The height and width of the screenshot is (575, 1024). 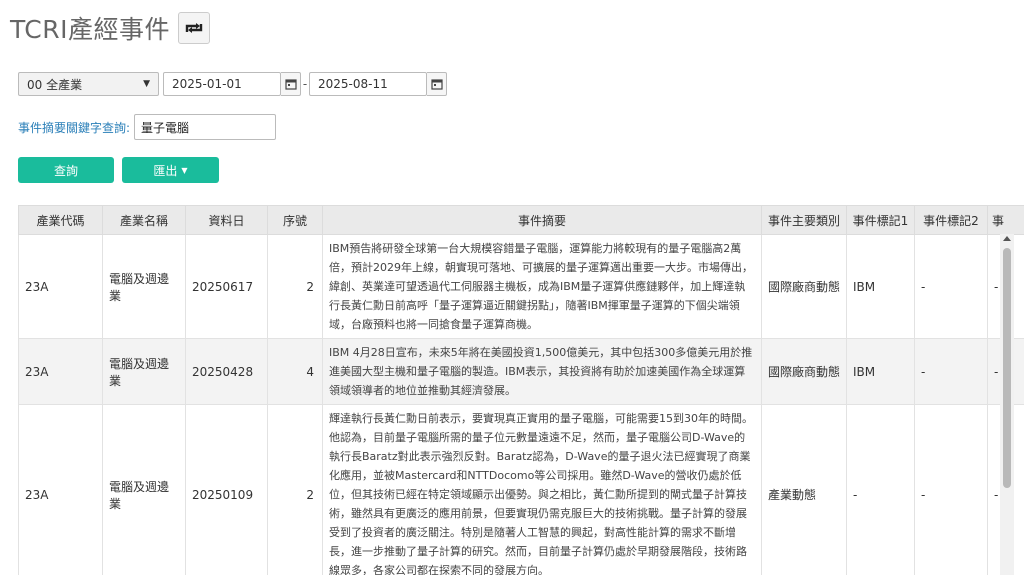 What do you see at coordinates (90, 29) in the screenshot?
I see `page-title: TCRI產經事件` at bounding box center [90, 29].